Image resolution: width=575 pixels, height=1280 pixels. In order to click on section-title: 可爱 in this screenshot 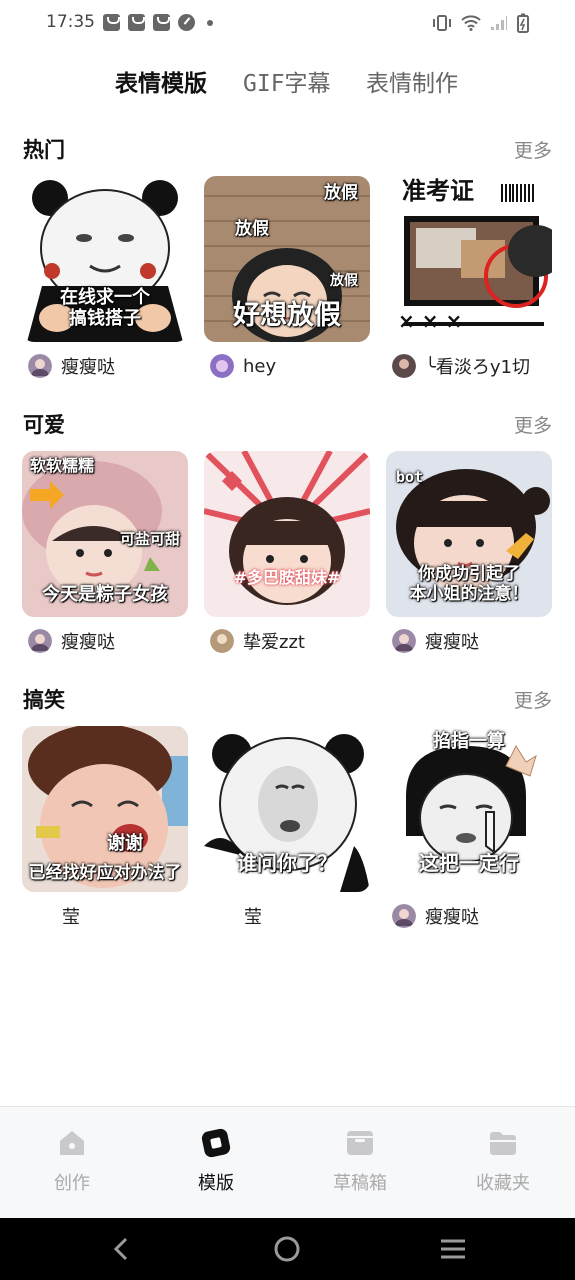, I will do `click(44, 425)`.